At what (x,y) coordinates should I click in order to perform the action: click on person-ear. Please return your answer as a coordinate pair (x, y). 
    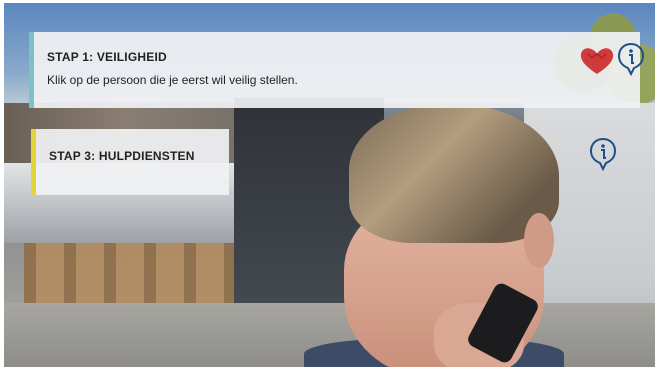
    Looking at the image, I should click on (539, 240).